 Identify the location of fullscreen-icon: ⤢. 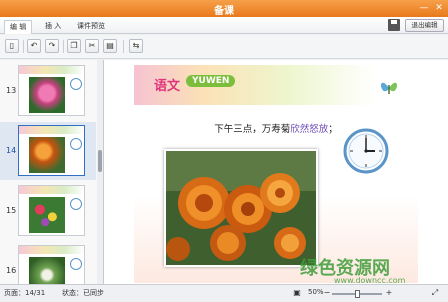
(435, 293).